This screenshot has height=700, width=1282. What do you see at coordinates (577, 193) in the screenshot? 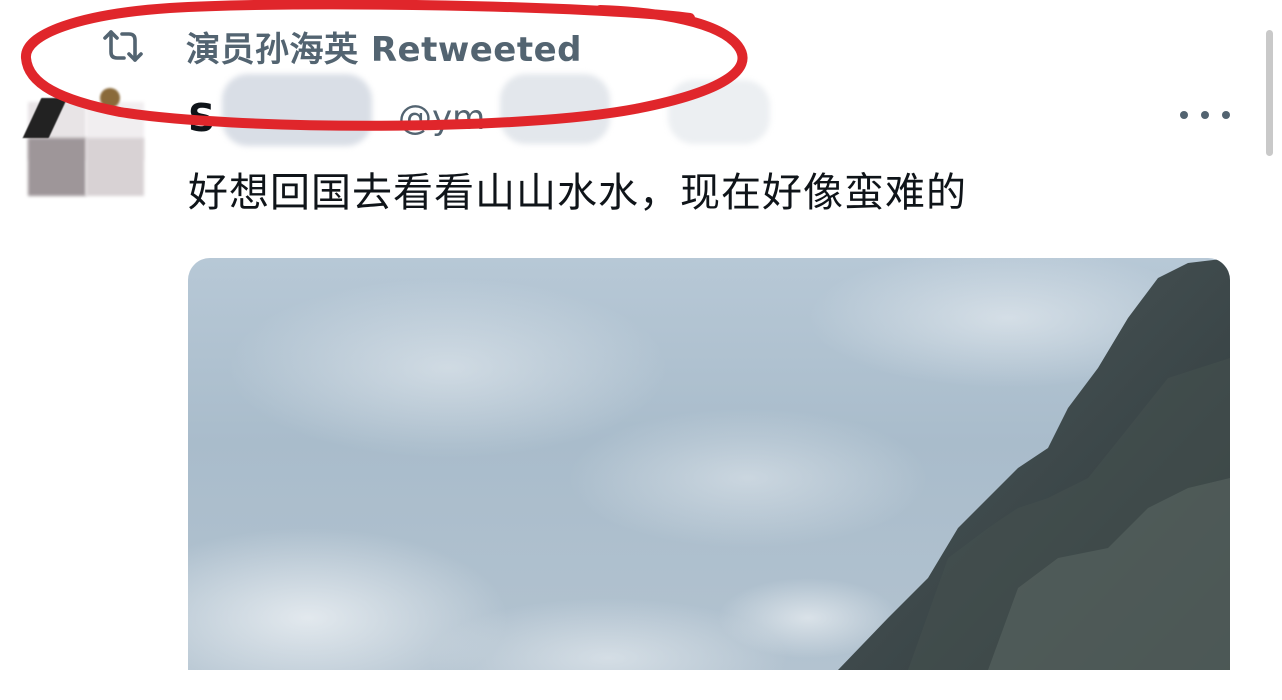
I see `tweet-text: 好想回国去看看山山水水，现在好像蛮难的` at bounding box center [577, 193].